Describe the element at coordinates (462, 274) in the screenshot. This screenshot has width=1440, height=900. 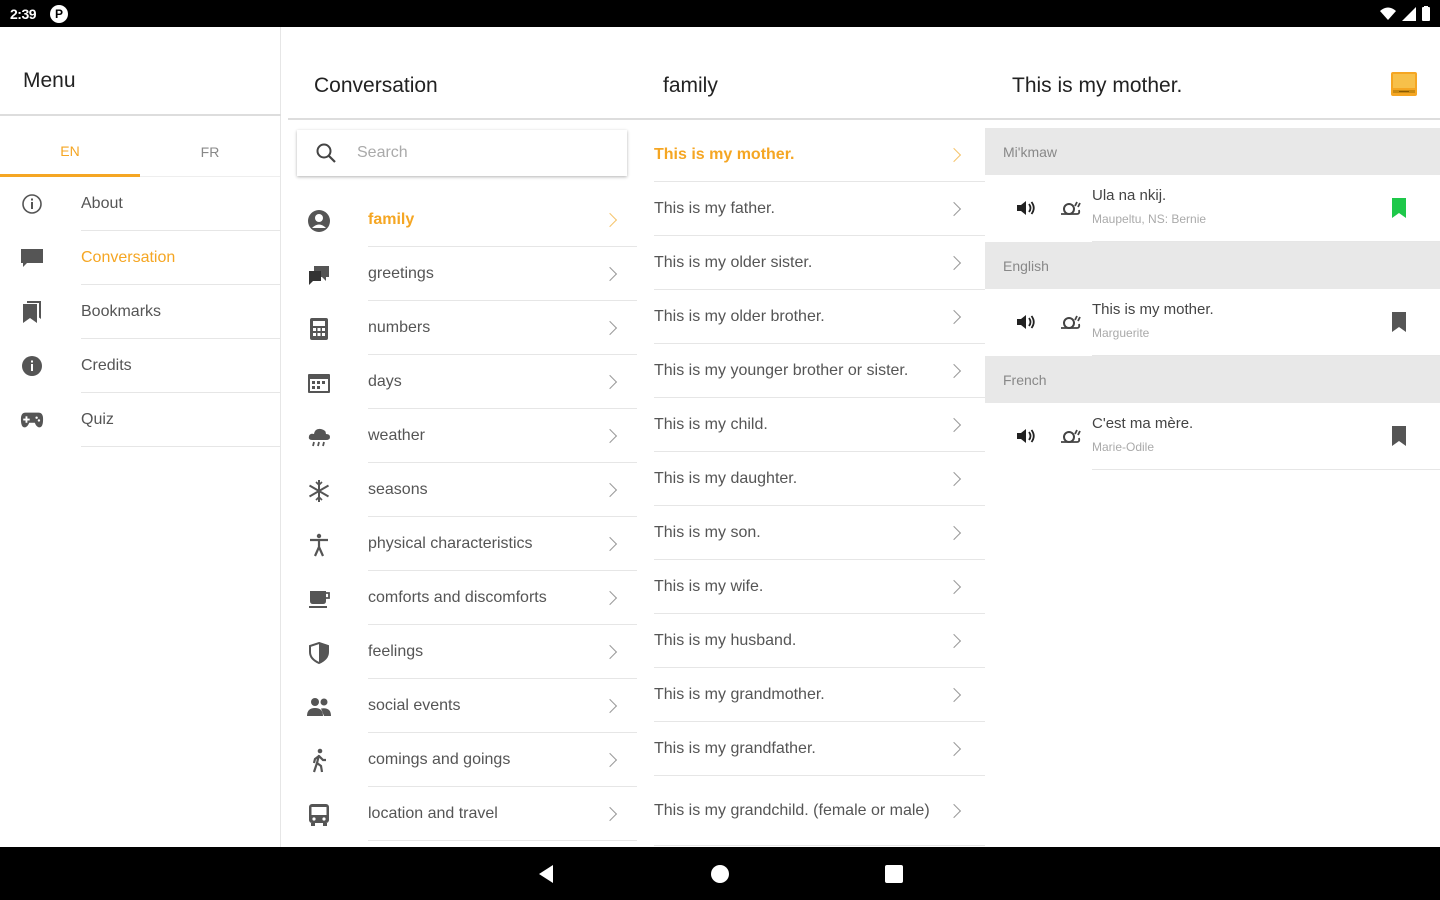
I see `category-greetings: greetings` at that location.